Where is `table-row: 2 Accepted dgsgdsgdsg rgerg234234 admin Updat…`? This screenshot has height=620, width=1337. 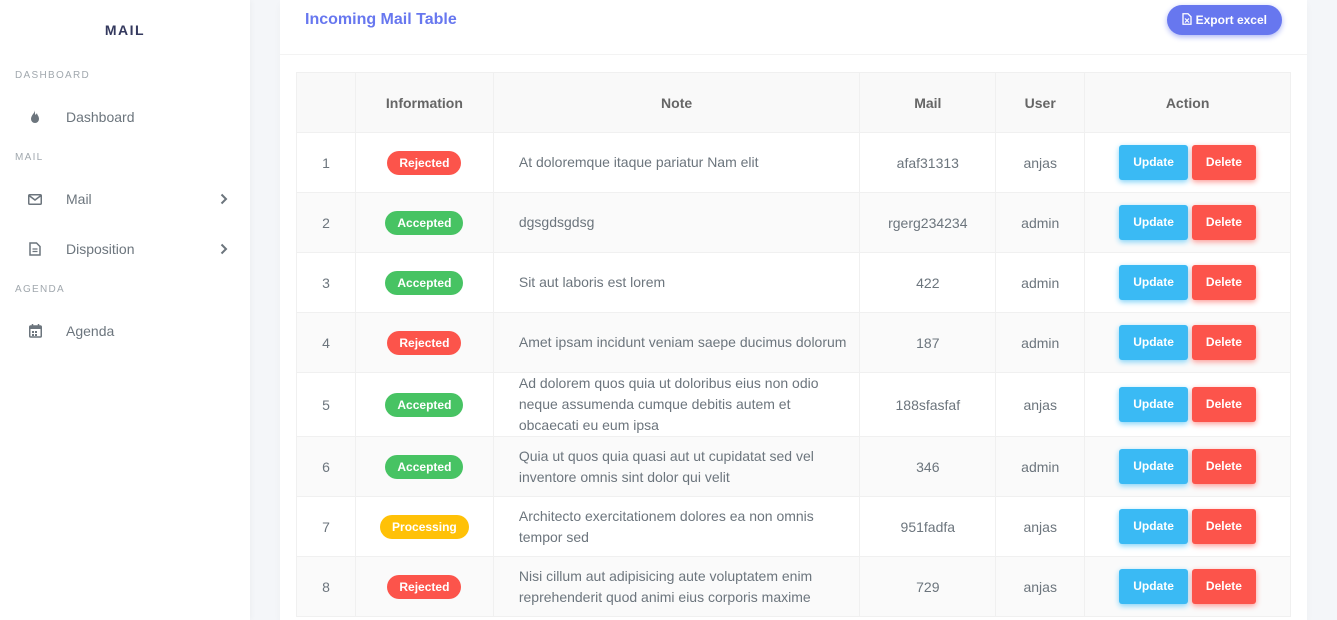
table-row: 2 Accepted dgsgdsgdsg rgerg234234 admin Updat… is located at coordinates (793, 222).